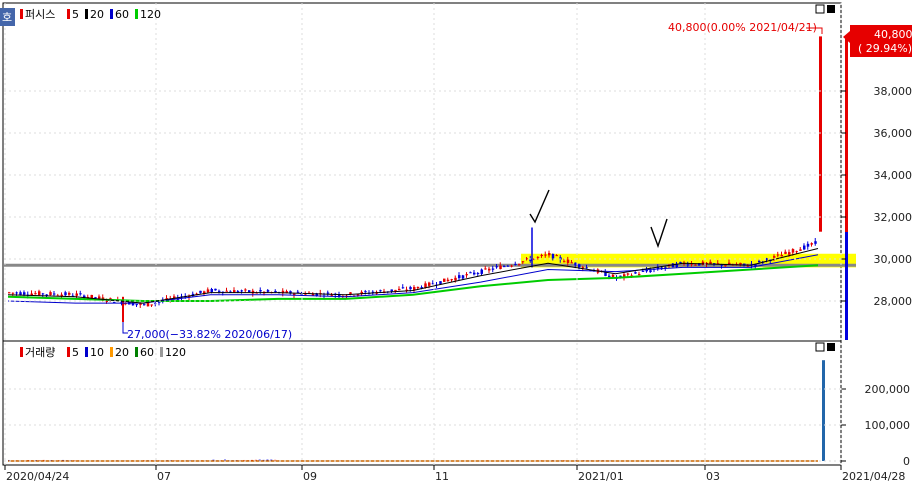  What do you see at coordinates (831, 347) in the screenshot?
I see `volume-close-button` at bounding box center [831, 347].